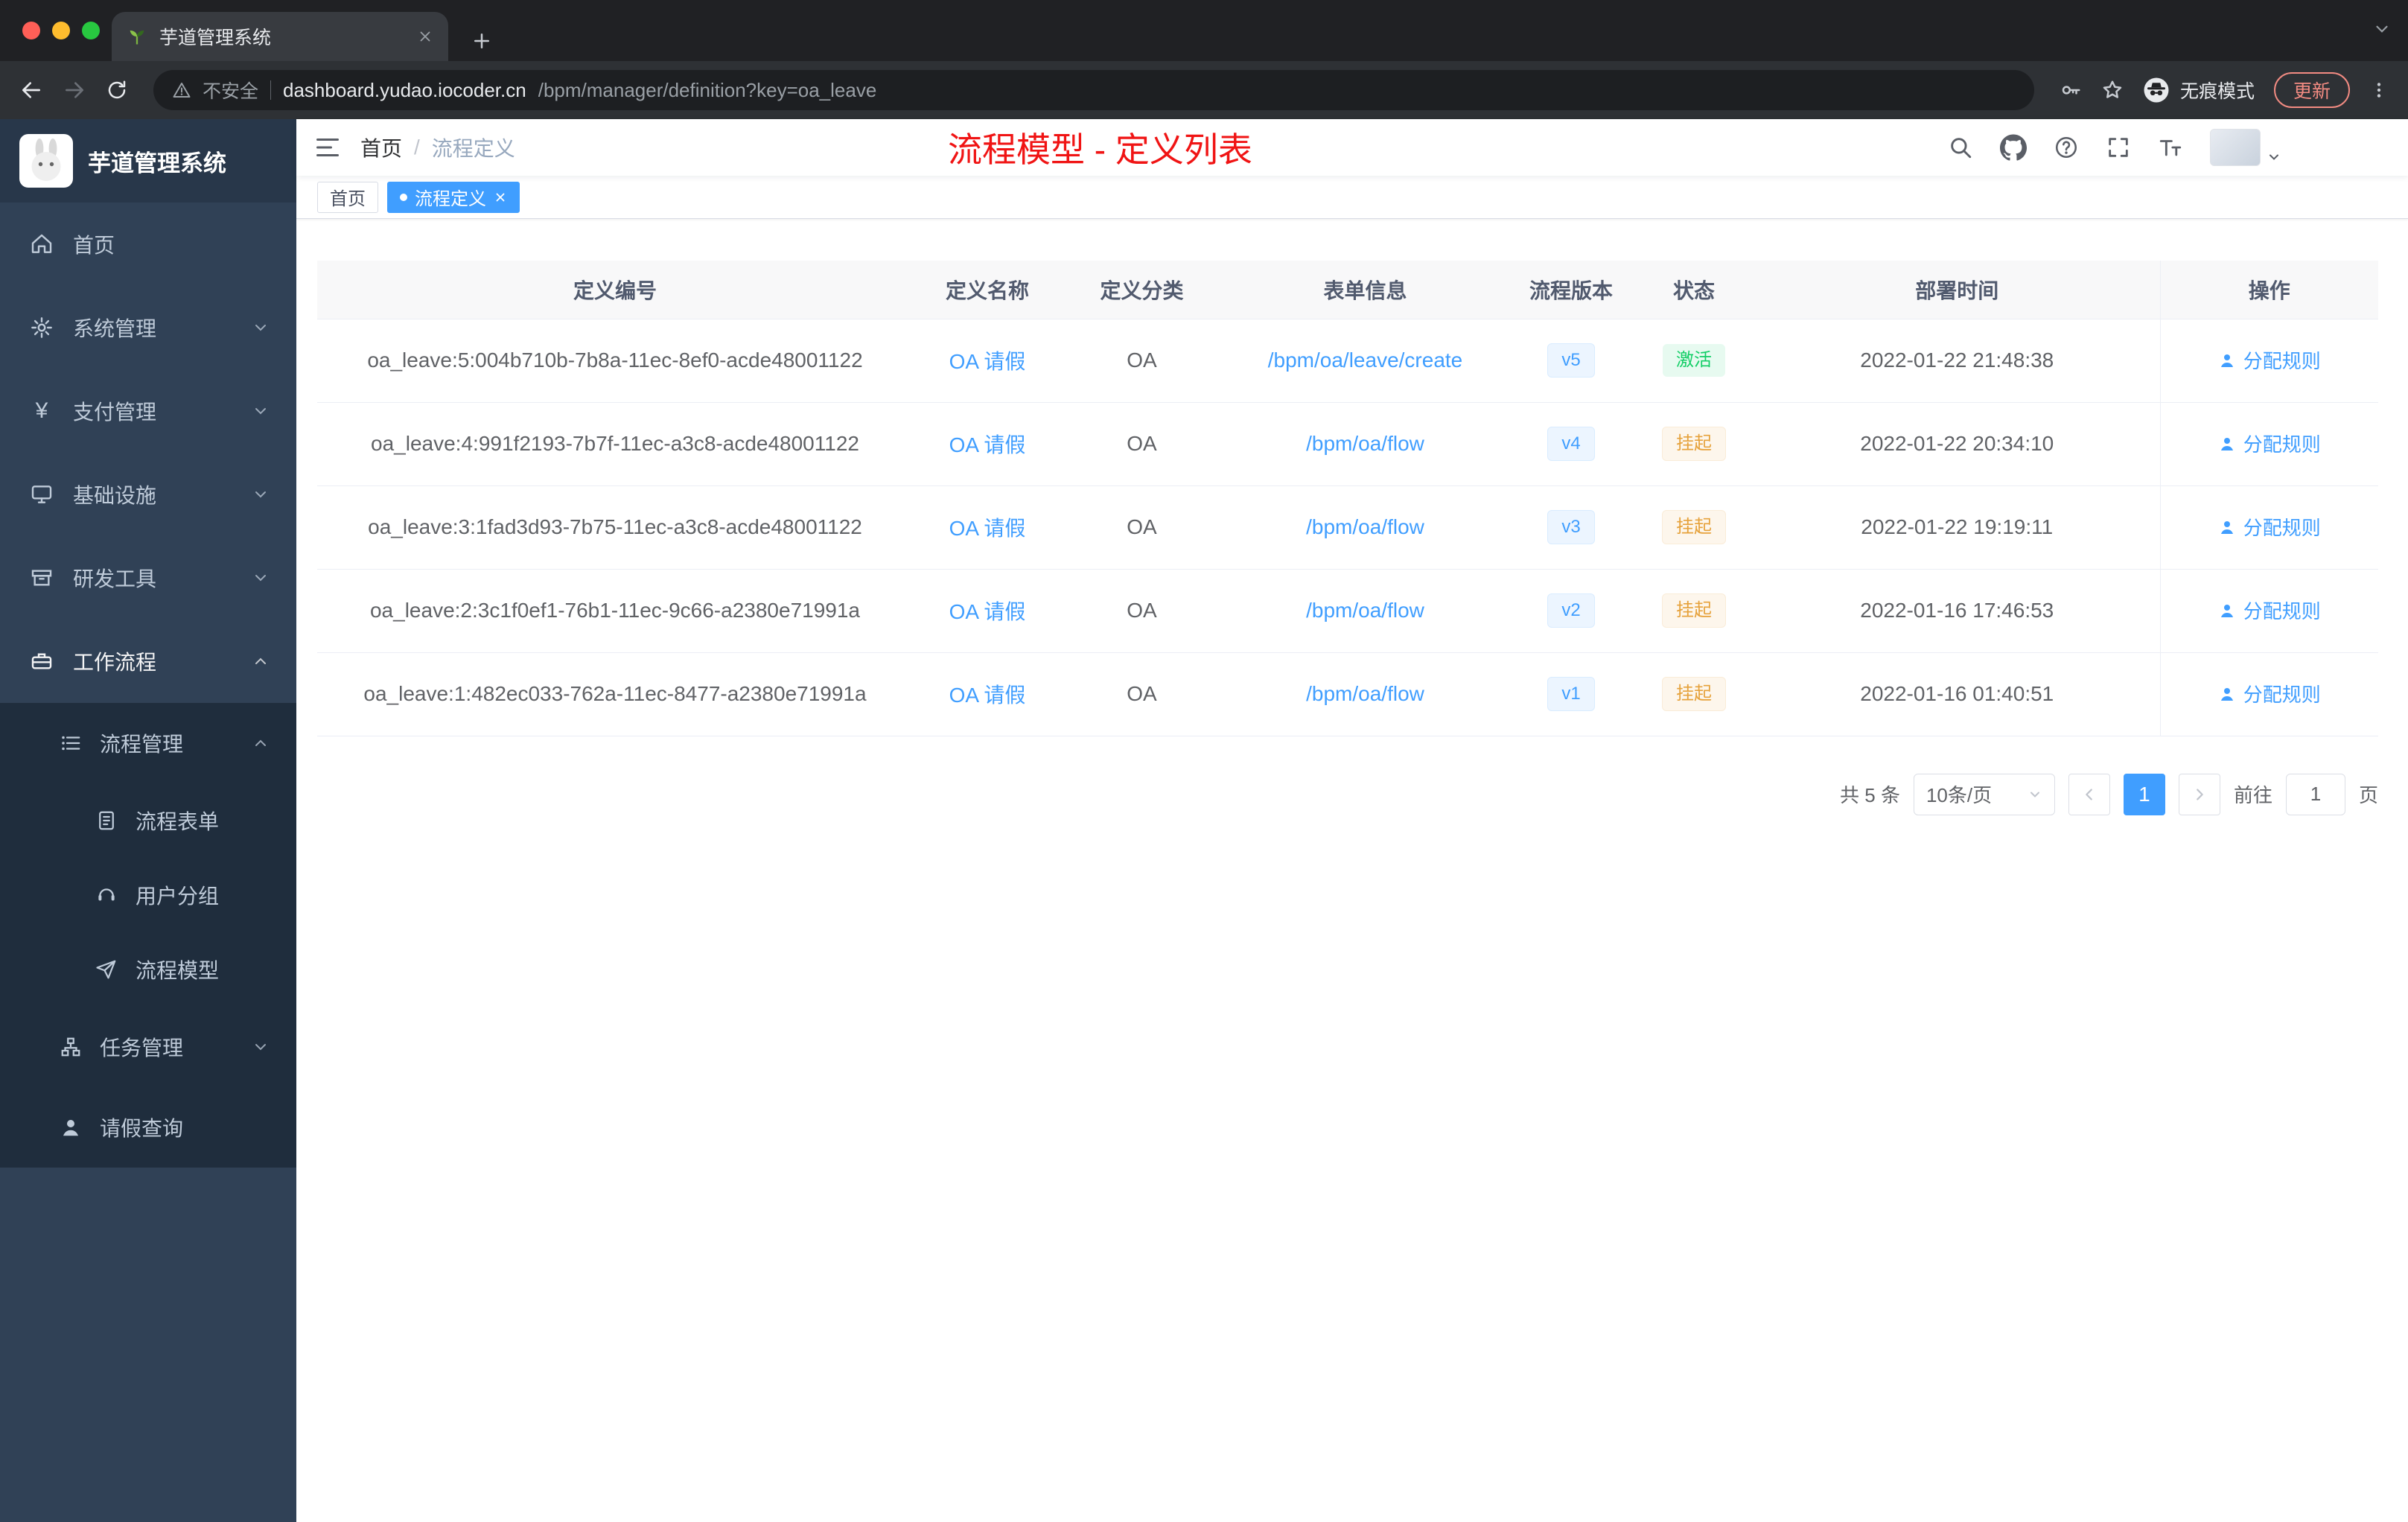 This screenshot has height=1522, width=2408. I want to click on sidebar-item-dev-tools: 研发工具, so click(148, 578).